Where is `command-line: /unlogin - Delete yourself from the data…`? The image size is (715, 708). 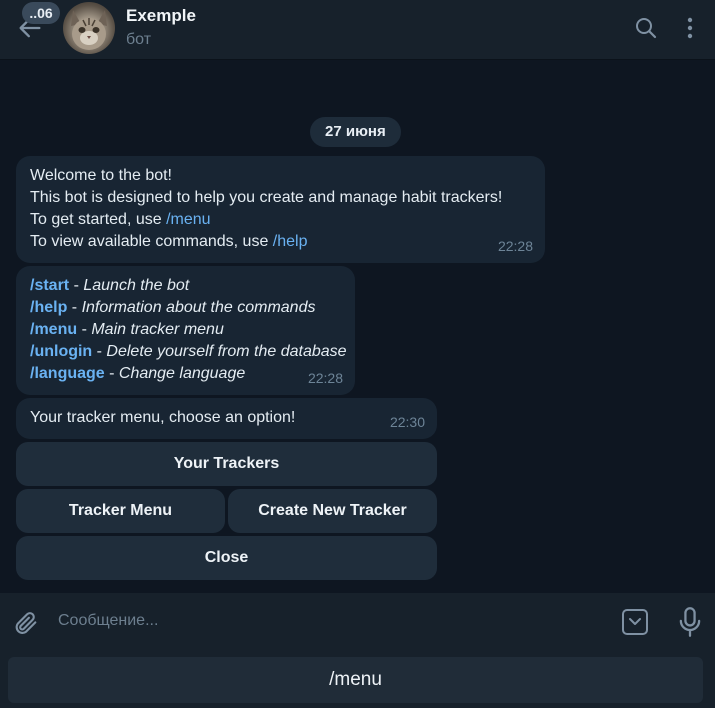 command-line: /unlogin - Delete yourself from the data… is located at coordinates (188, 352).